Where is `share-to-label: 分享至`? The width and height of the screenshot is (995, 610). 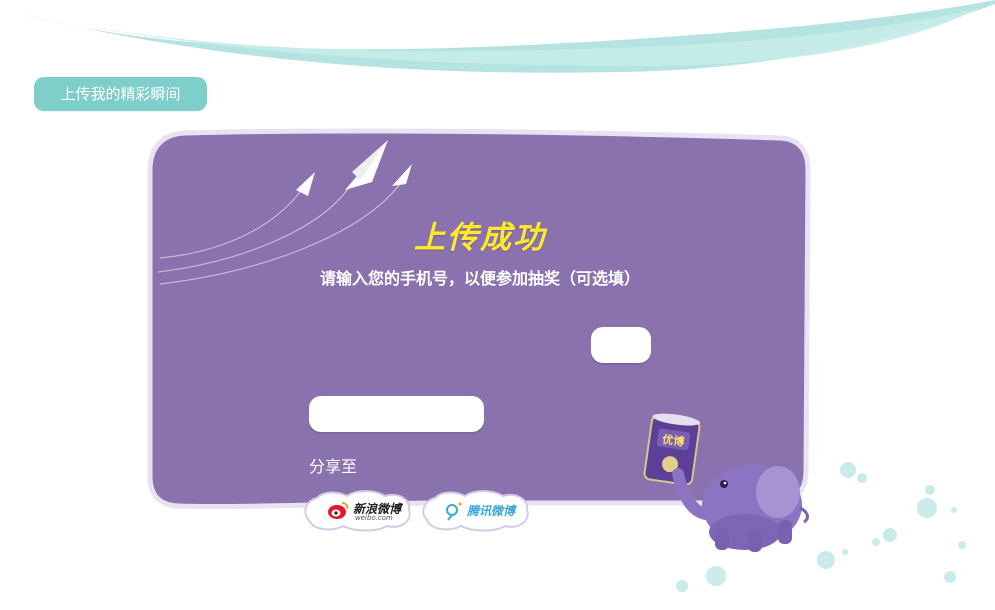 share-to-label: 分享至 is located at coordinates (333, 466).